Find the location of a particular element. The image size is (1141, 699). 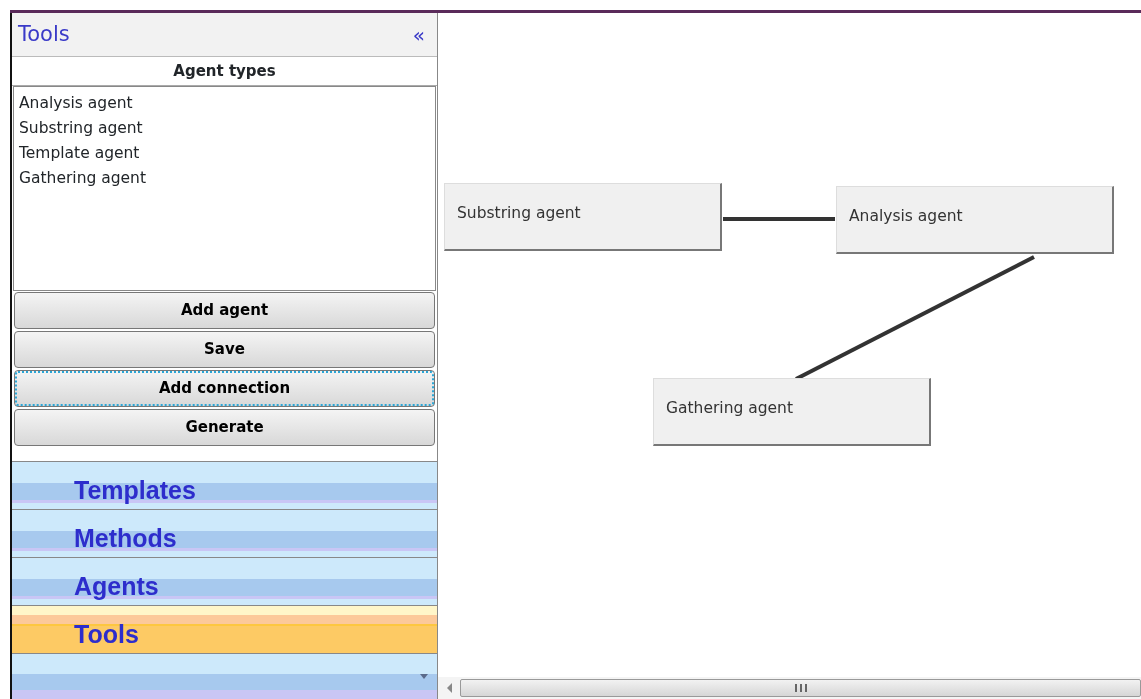

navigation-tab: Methods is located at coordinates (224, 533).